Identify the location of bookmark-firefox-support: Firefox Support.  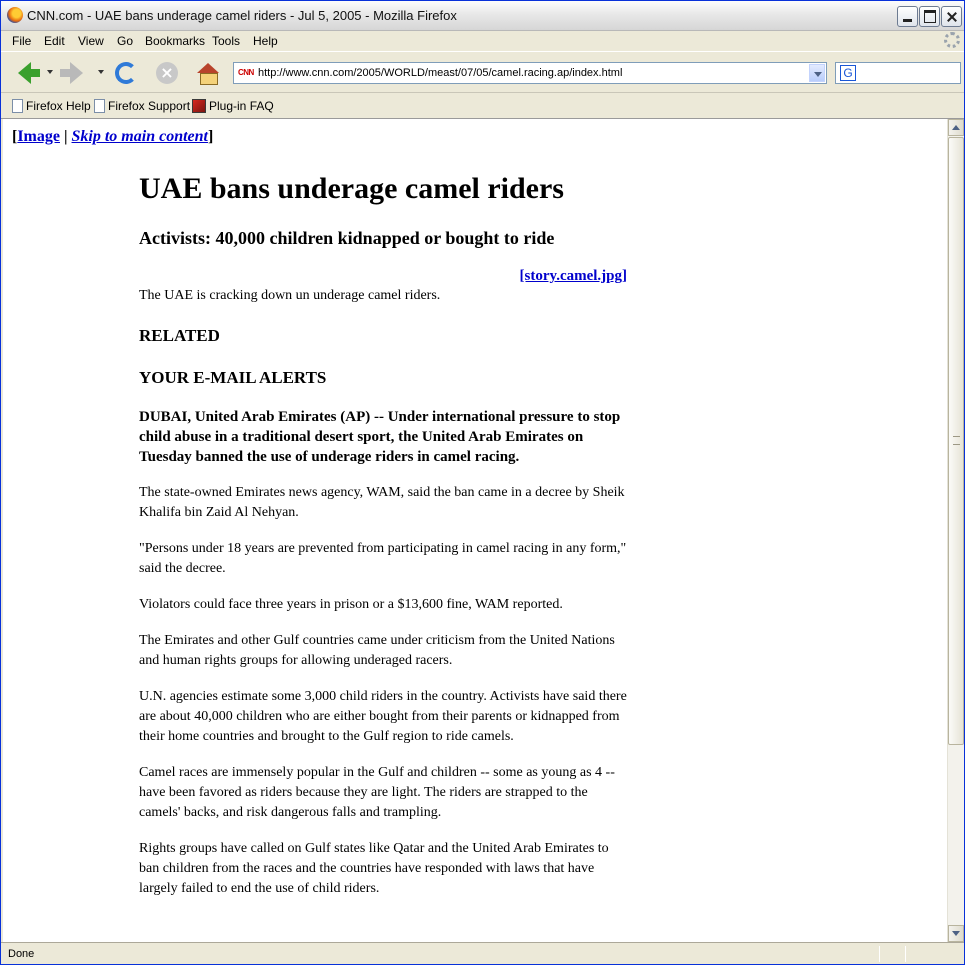
(142, 106).